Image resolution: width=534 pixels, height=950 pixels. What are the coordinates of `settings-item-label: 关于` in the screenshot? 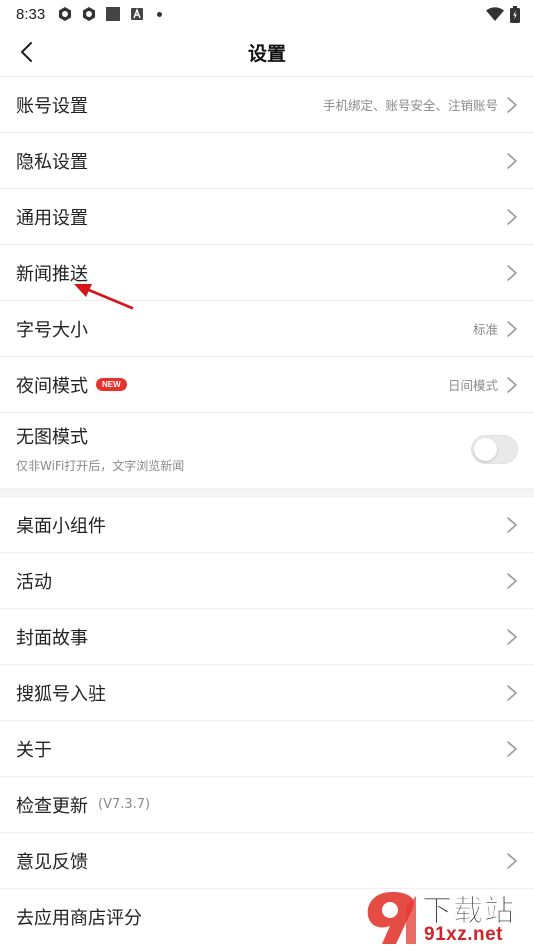 It's located at (34, 750).